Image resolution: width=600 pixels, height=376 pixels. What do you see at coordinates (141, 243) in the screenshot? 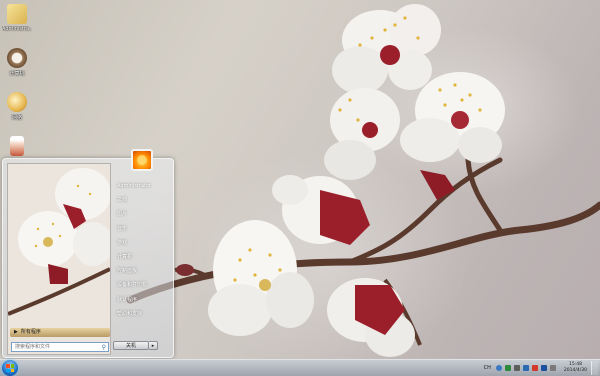
I see `right-item-games: 游戏` at bounding box center [141, 243].